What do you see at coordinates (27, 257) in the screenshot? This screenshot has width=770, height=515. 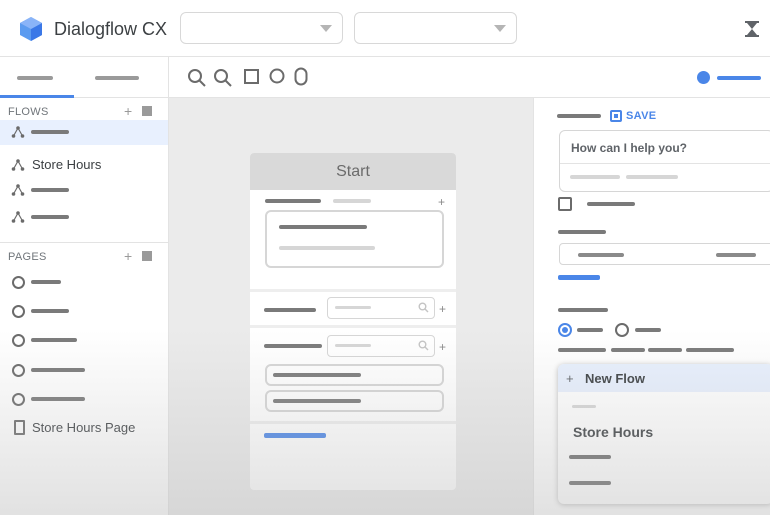 I see `pages-section-label: PAGES` at bounding box center [27, 257].